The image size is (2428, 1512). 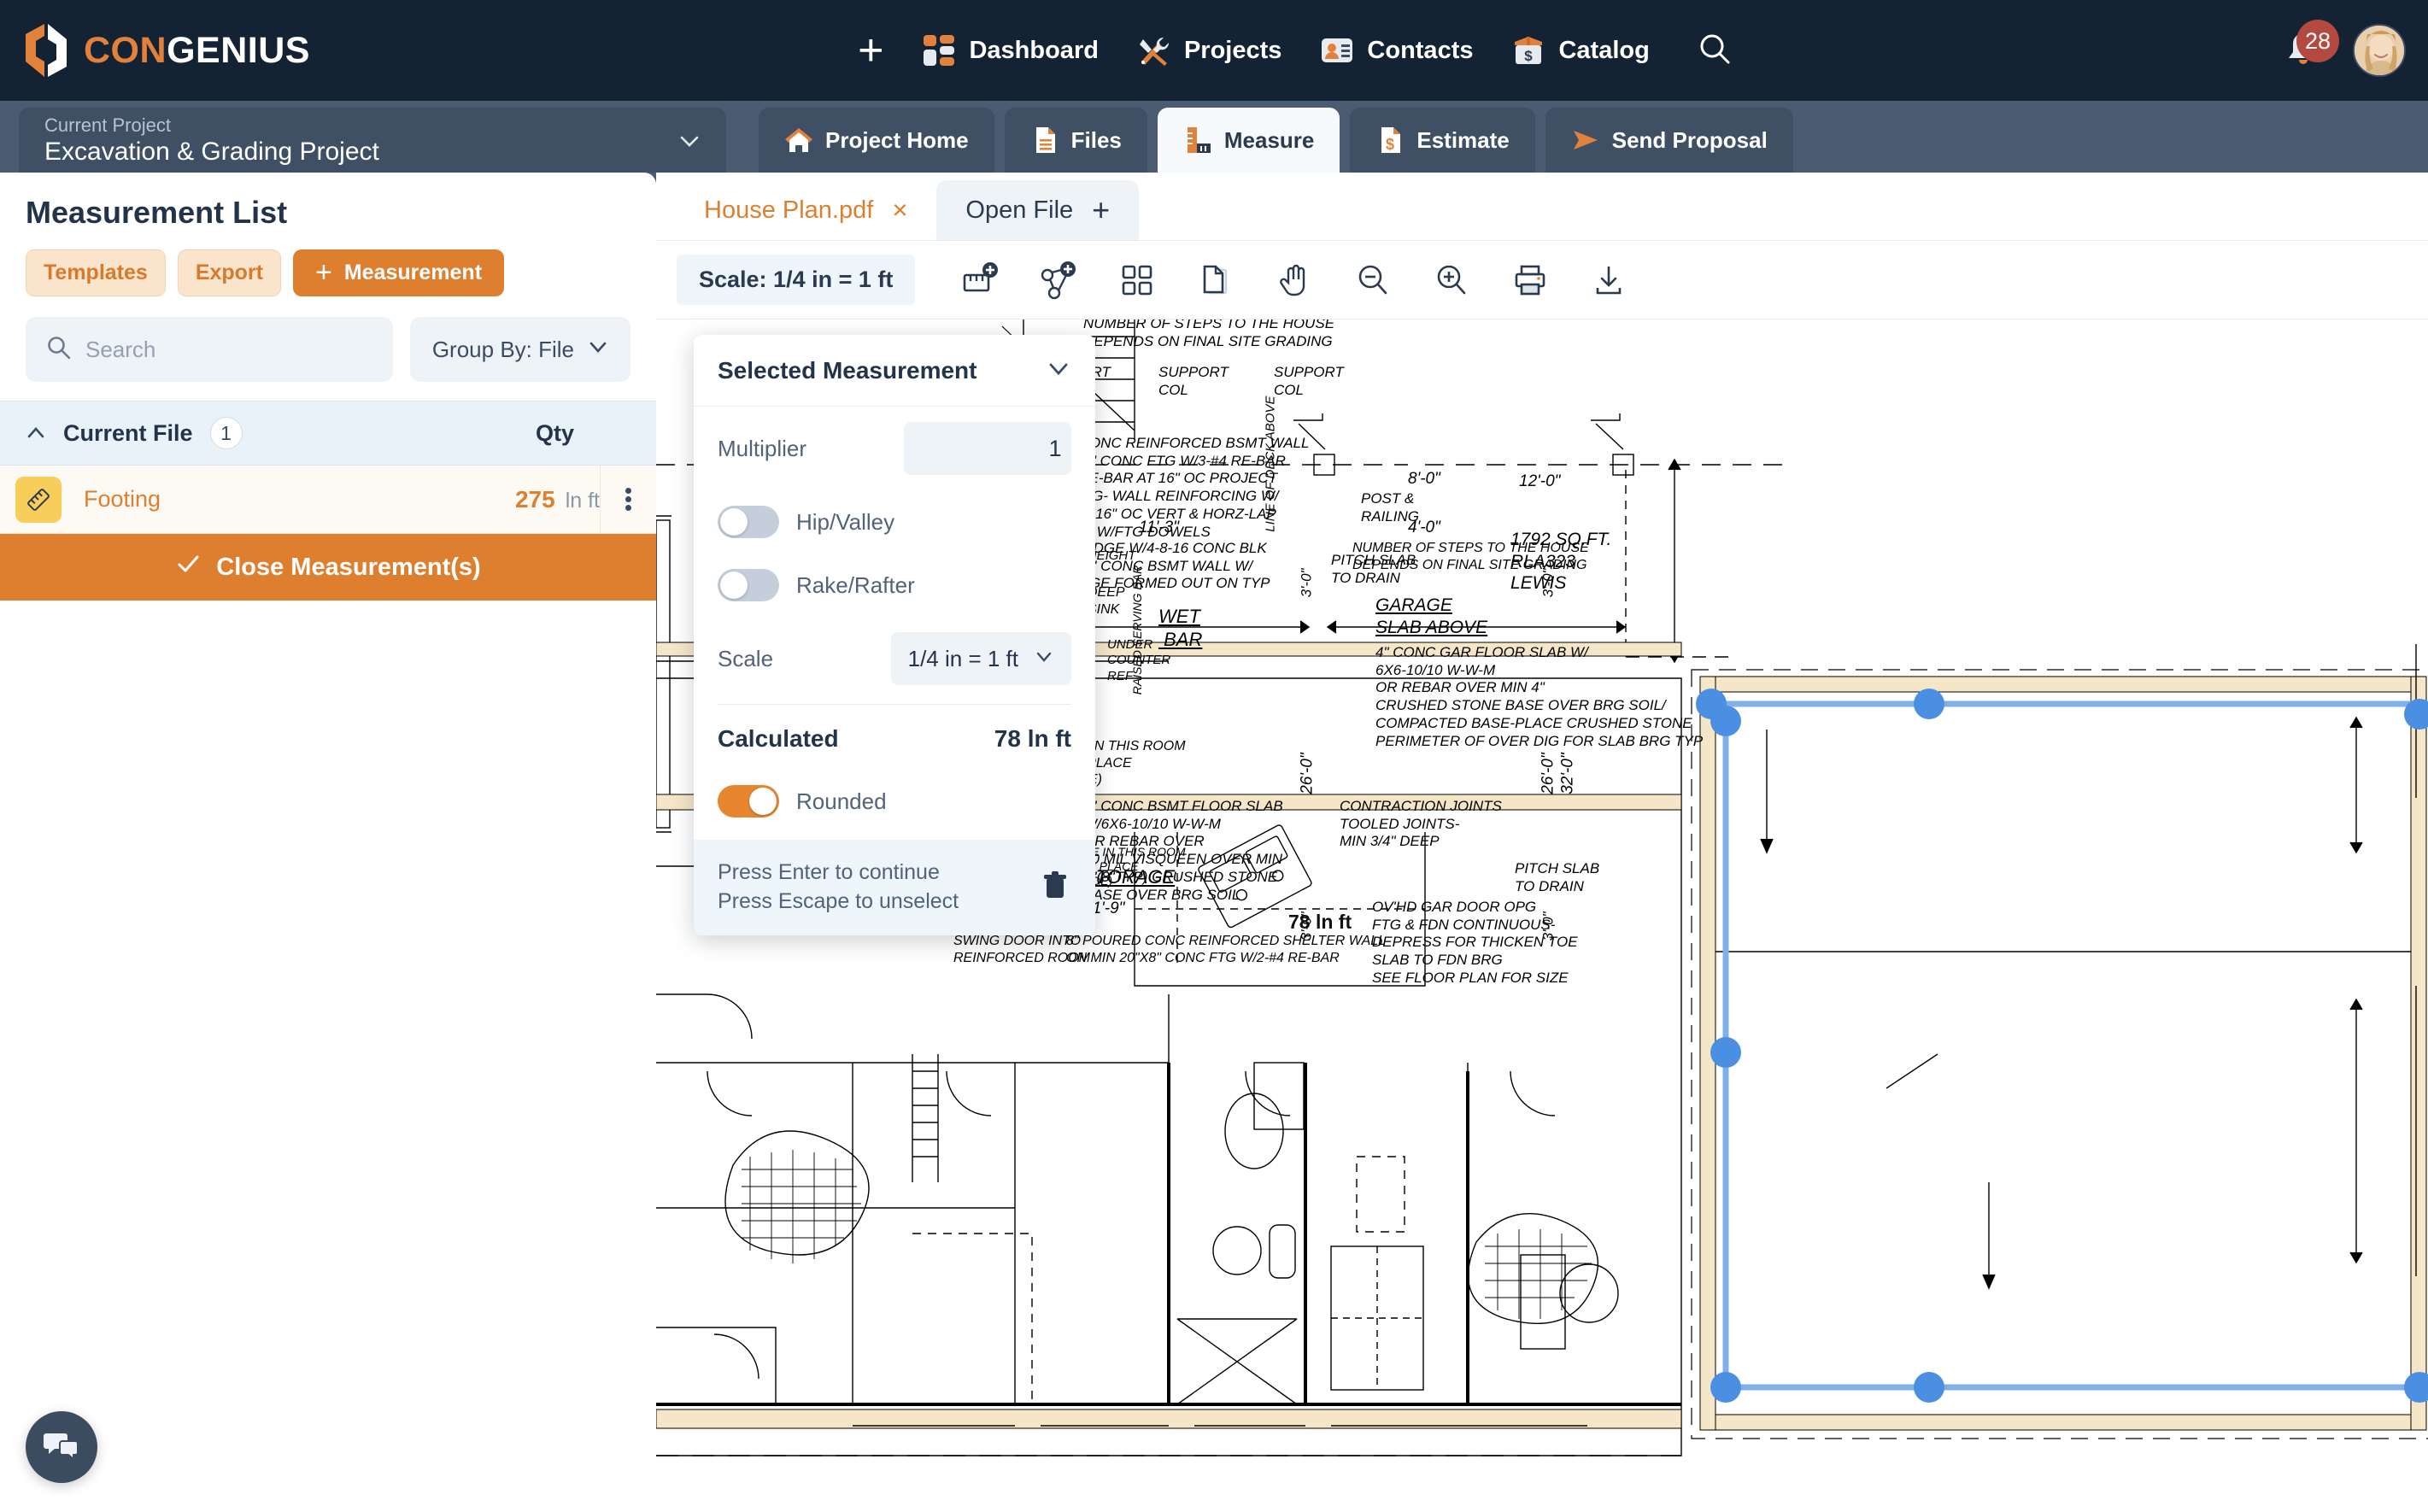 What do you see at coordinates (1548, 773) in the screenshot?
I see `dim-26-0-right: 26'-0"` at bounding box center [1548, 773].